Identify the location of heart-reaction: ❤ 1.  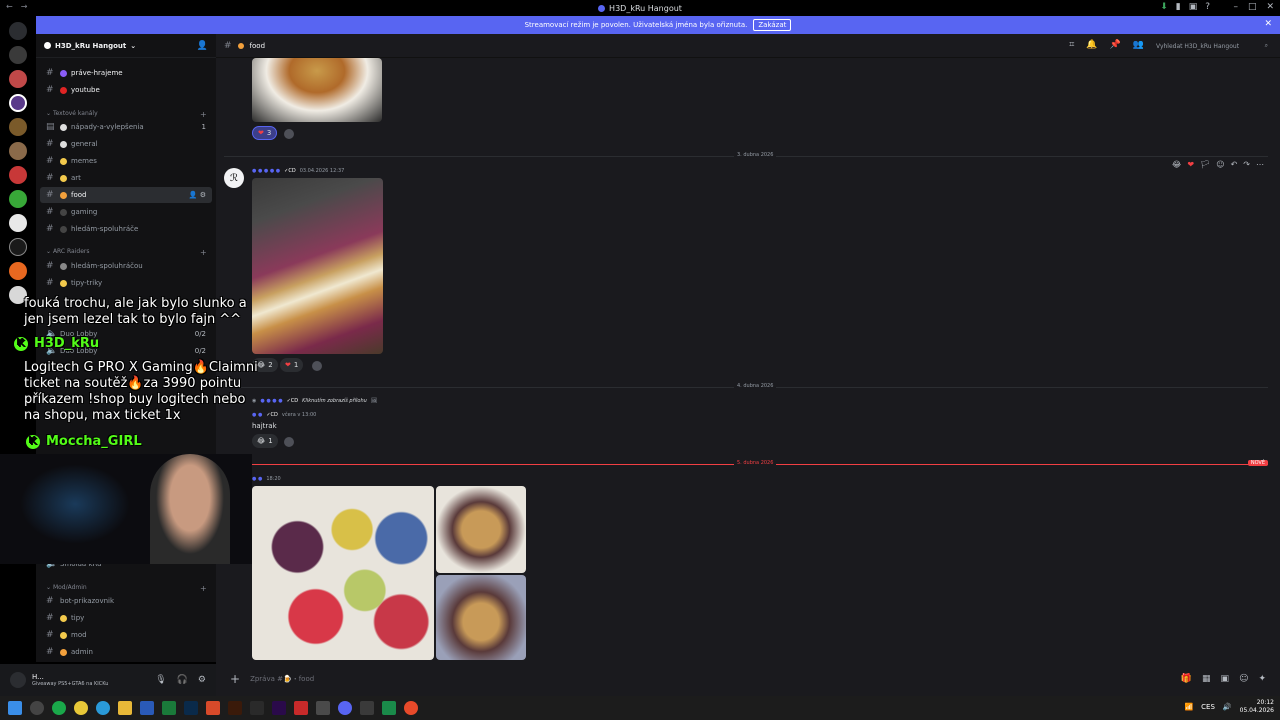
(292, 365).